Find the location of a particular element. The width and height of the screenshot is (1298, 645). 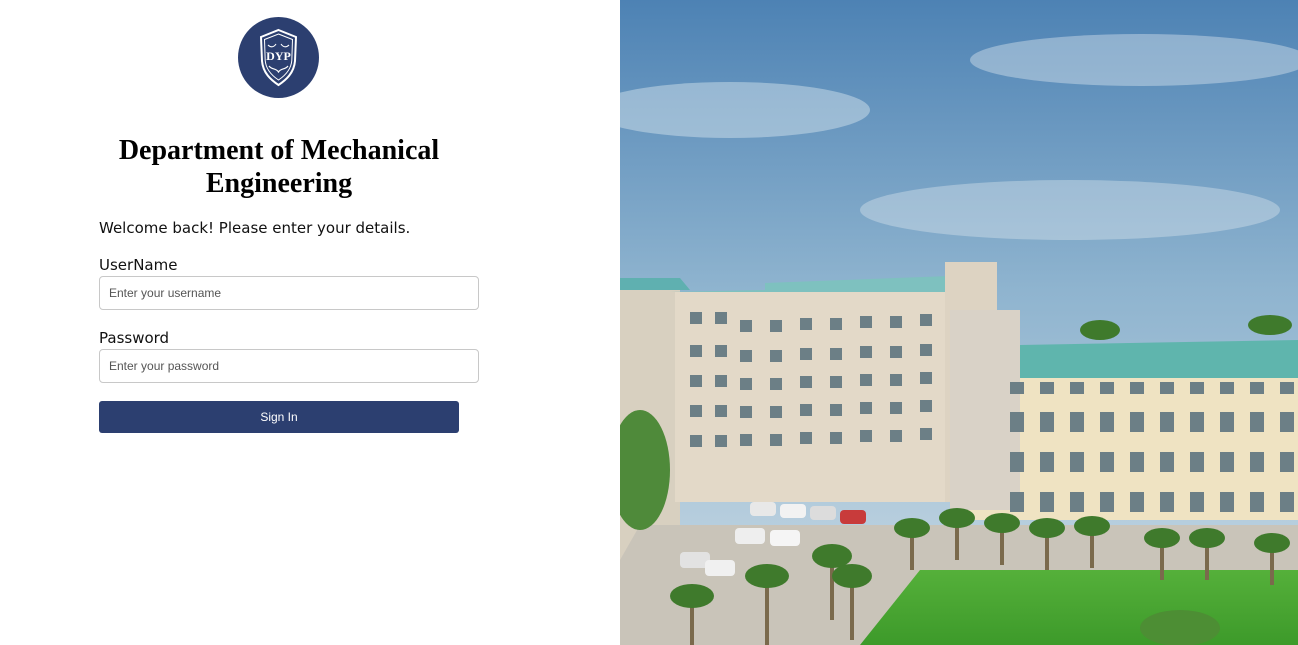

password-input is located at coordinates (289, 366).